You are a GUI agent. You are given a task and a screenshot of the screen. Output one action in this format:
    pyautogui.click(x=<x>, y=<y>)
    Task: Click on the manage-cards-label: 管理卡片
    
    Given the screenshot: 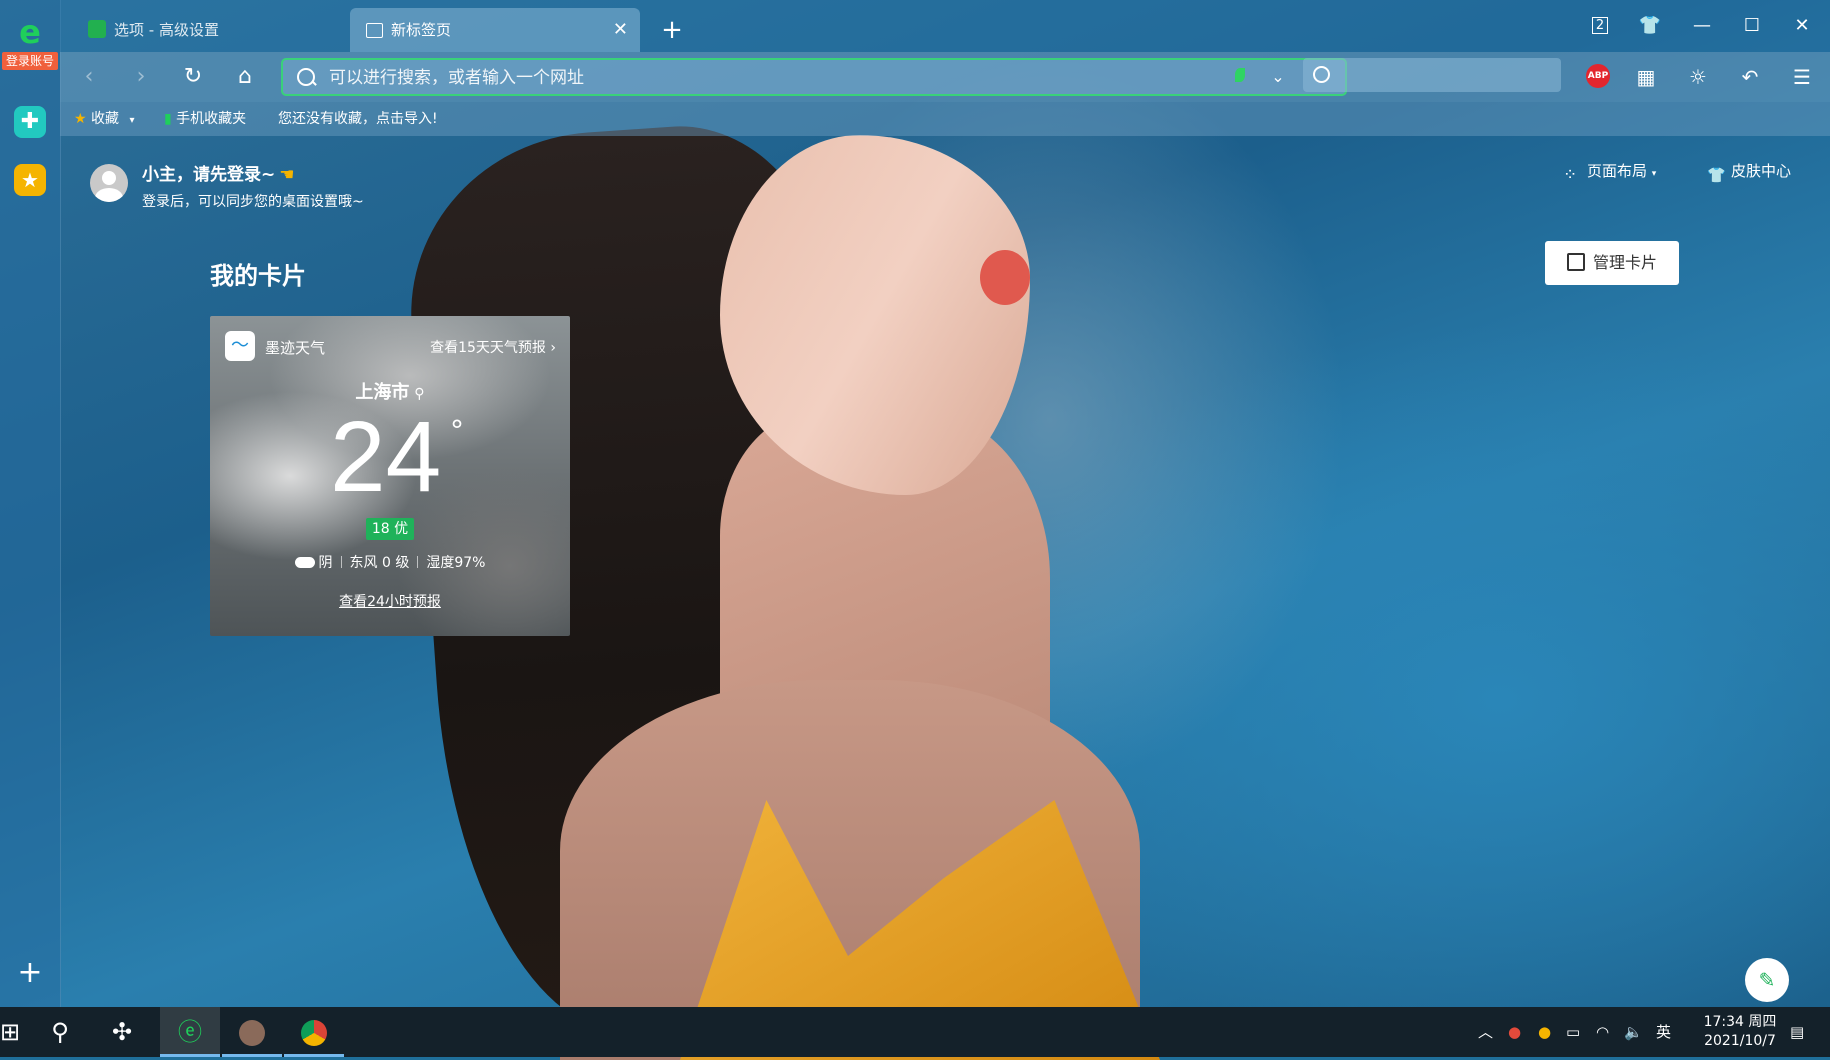 What is the action you would take?
    pyautogui.click(x=1624, y=262)
    